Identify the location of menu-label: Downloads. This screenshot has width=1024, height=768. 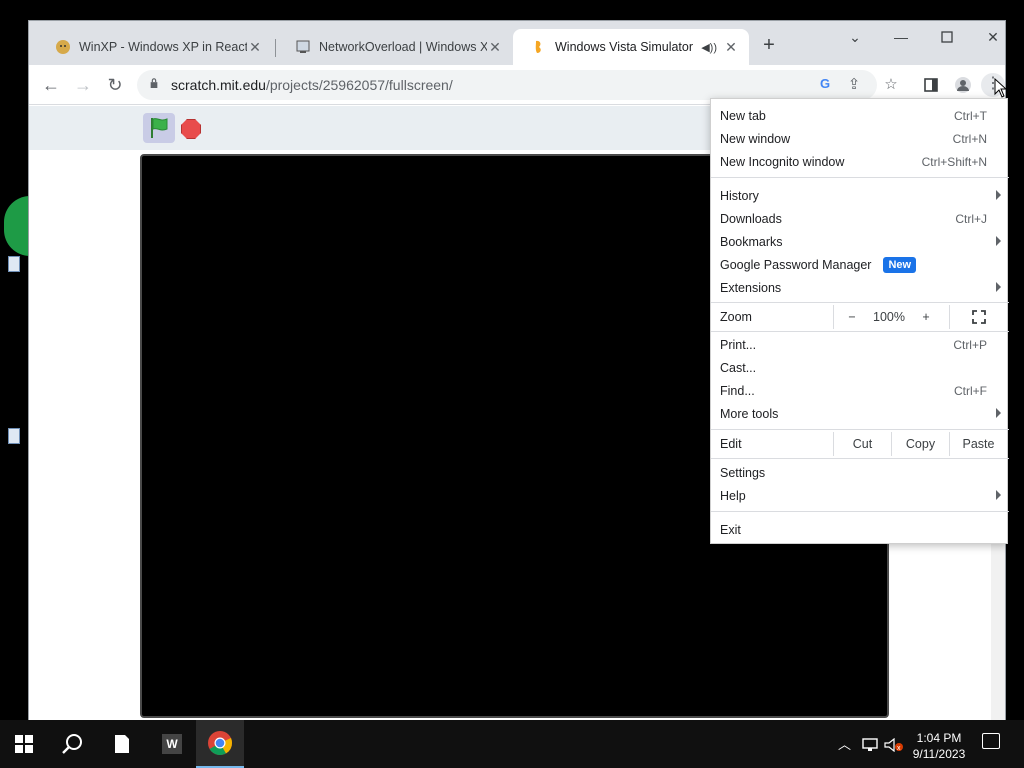
(751, 218).